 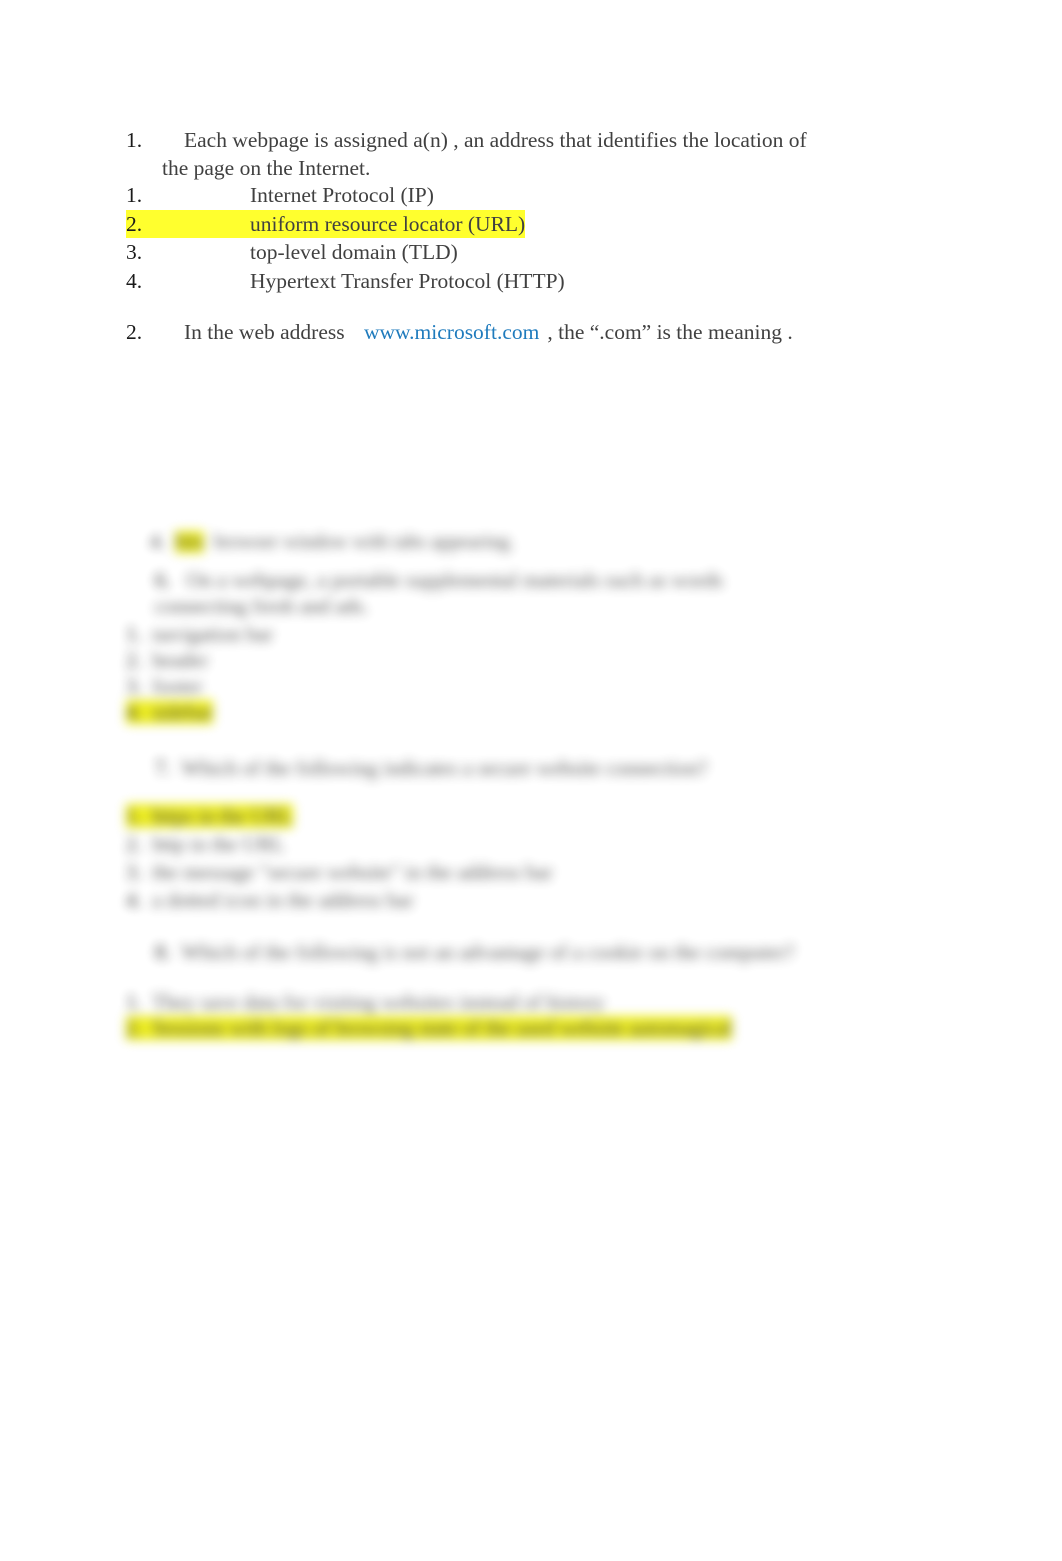 I want to click on blurred-question-2-choice-1: 1. https in the URL, so click(x=209, y=816).